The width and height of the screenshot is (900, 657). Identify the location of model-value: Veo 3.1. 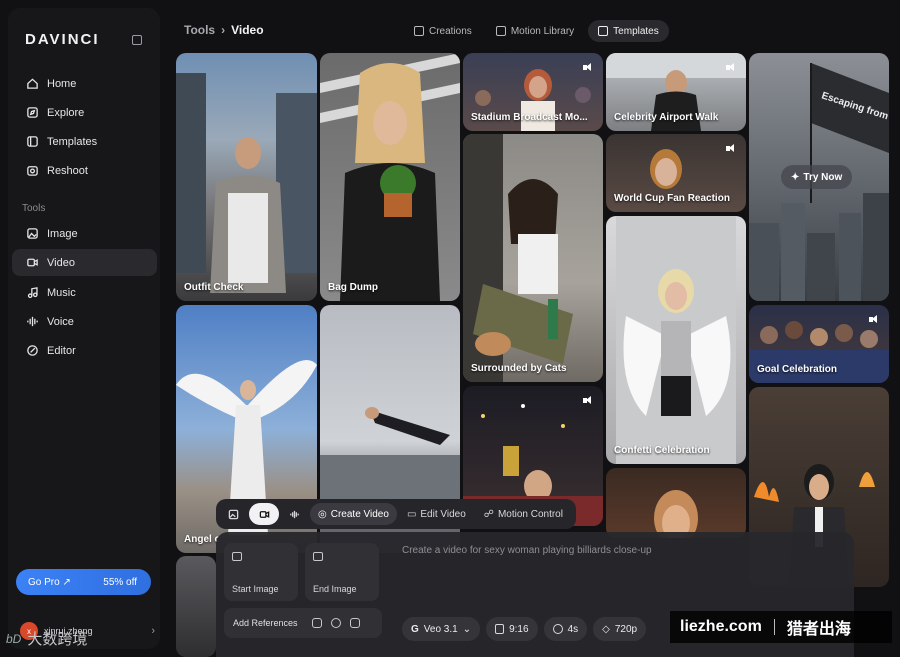
(440, 629).